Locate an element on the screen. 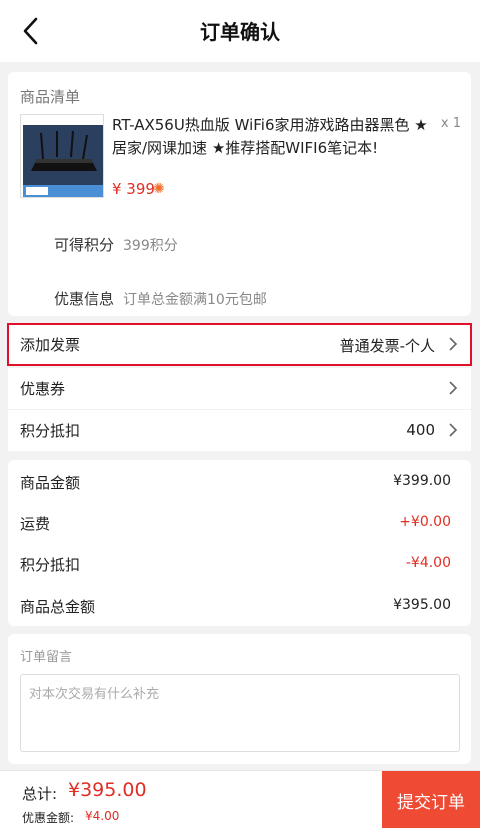 The height and width of the screenshot is (828, 480). goods-section-title: 商品清单 is located at coordinates (50, 97).